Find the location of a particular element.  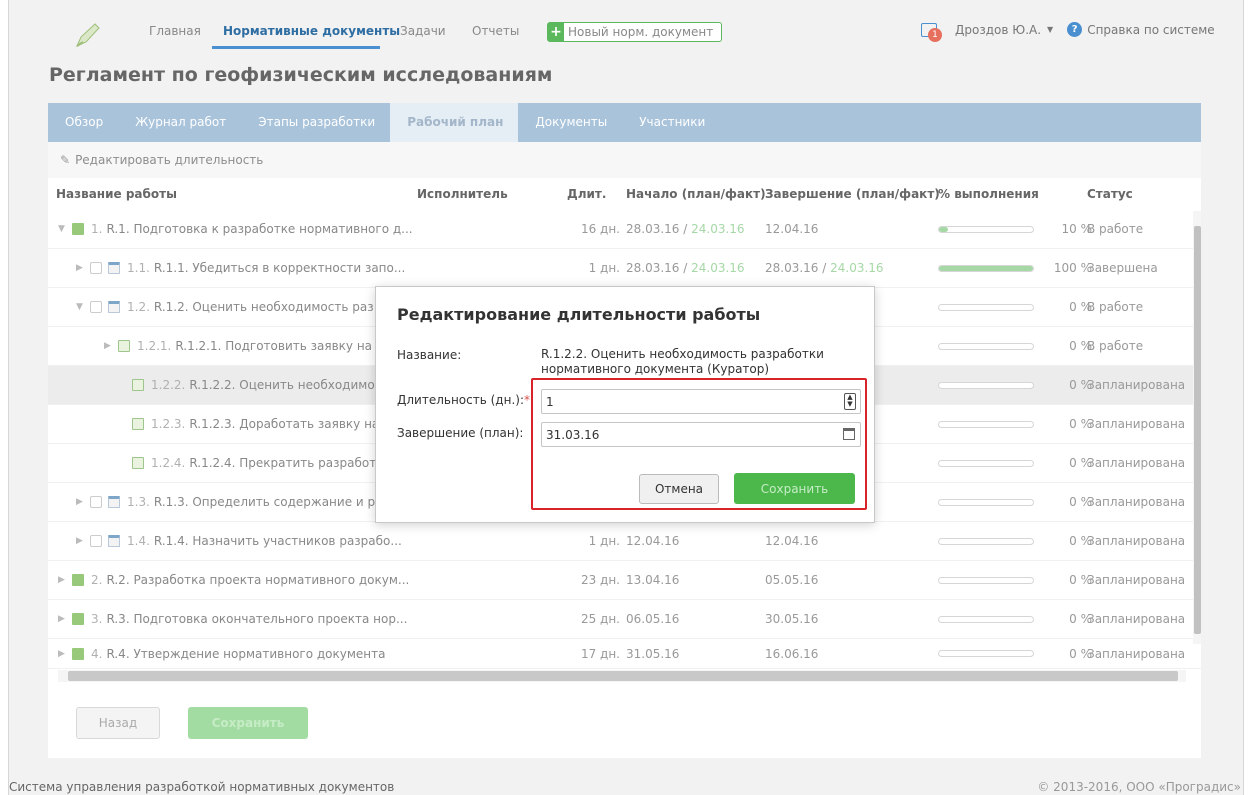

header-progress: % выполнения is located at coordinates (988, 194).